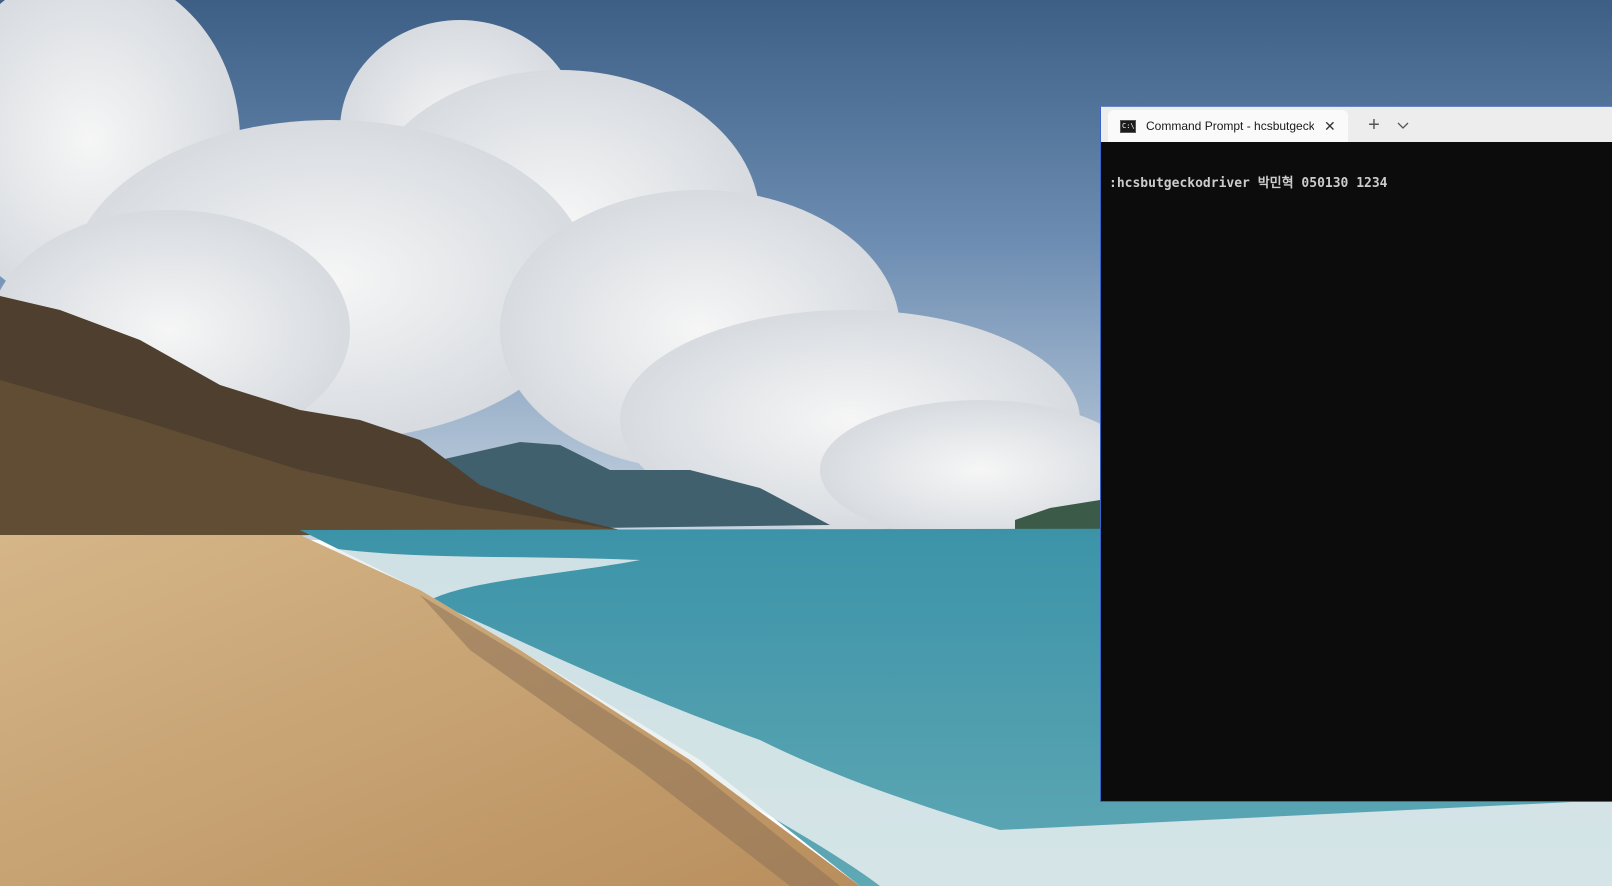  Describe the element at coordinates (1128, 126) in the screenshot. I see `cmd-icon` at that location.